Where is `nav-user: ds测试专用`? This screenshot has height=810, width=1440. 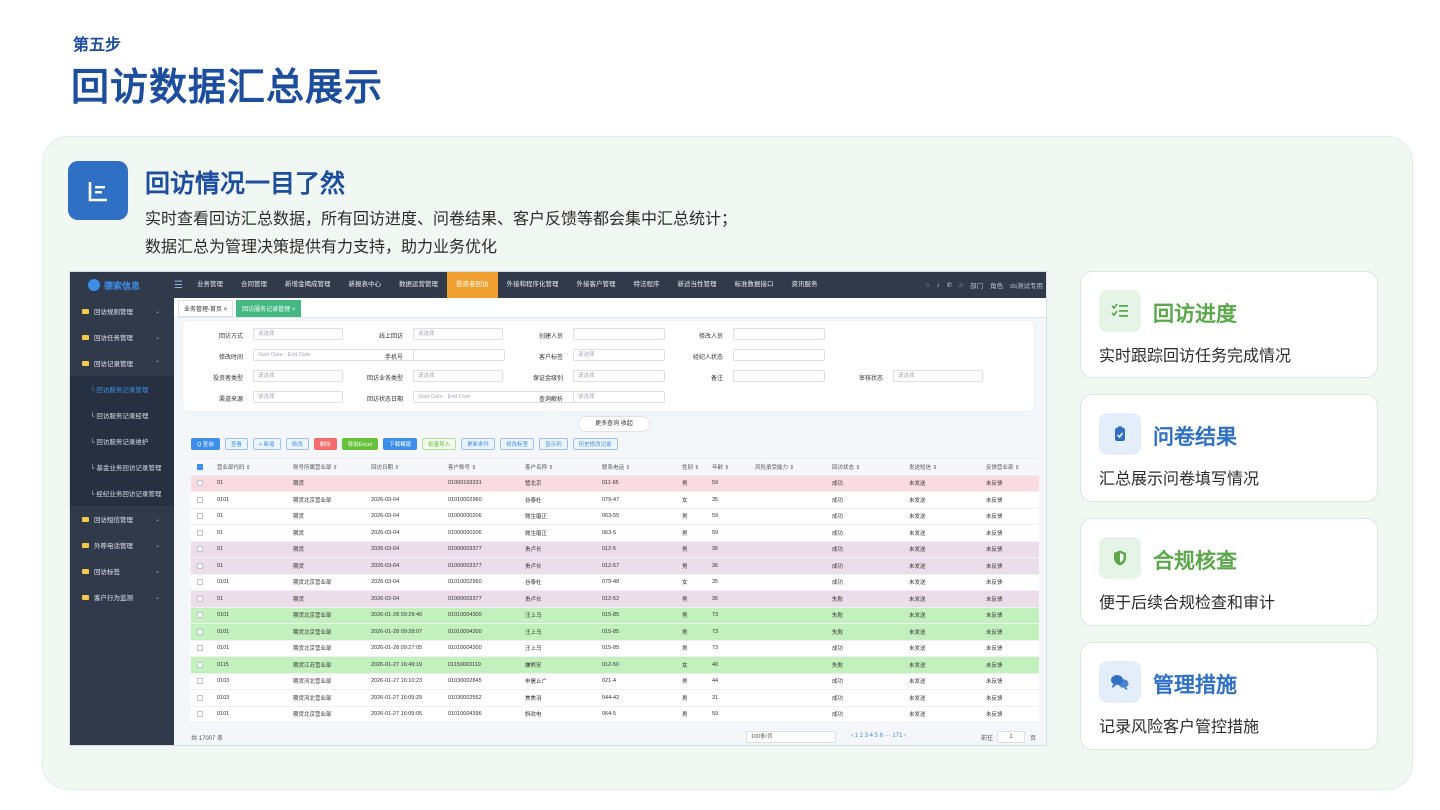
nav-user: ds测试专用 is located at coordinates (1026, 285).